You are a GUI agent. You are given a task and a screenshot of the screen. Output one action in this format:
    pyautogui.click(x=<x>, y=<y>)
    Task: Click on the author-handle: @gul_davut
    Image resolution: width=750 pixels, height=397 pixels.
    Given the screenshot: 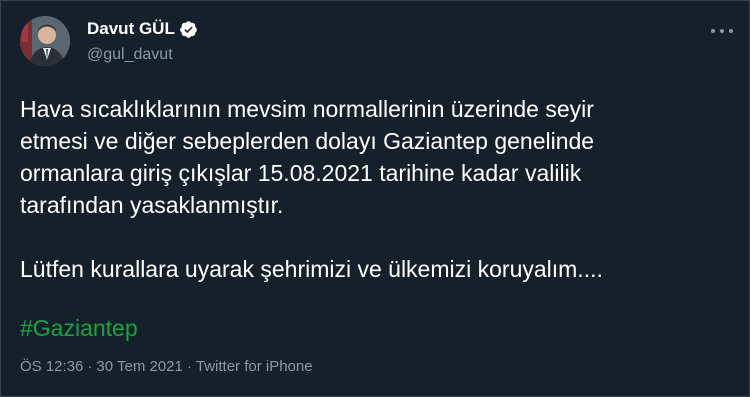 What is the action you would take?
    pyautogui.click(x=130, y=55)
    